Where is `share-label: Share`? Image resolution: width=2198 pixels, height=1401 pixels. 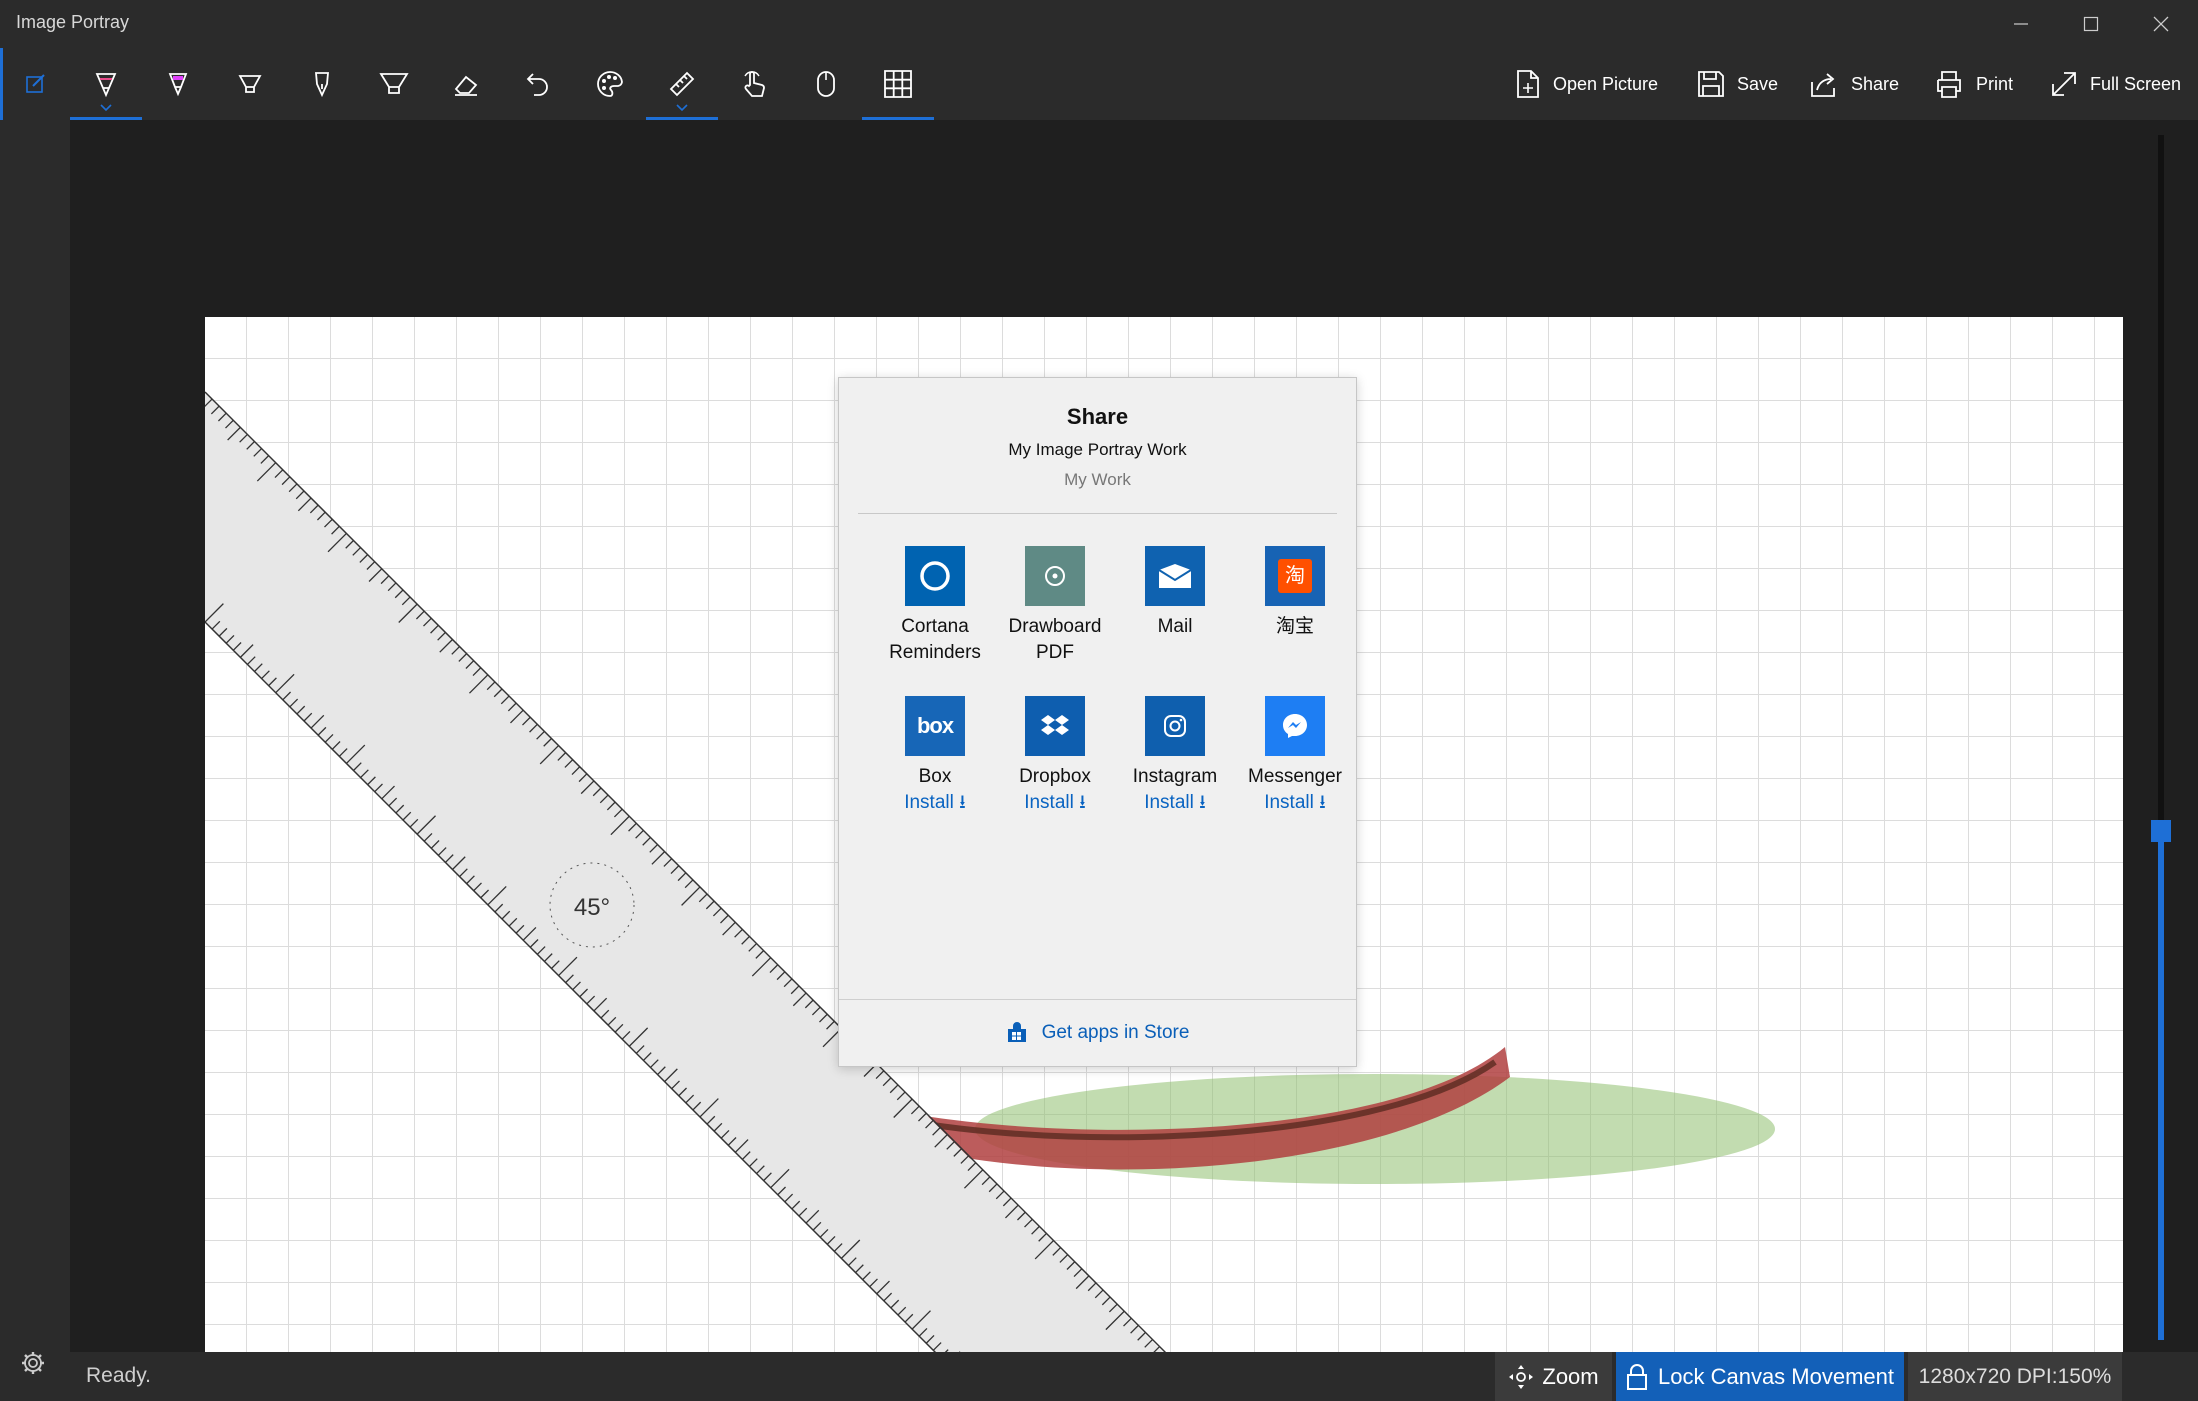
share-label: Share is located at coordinates (1875, 83).